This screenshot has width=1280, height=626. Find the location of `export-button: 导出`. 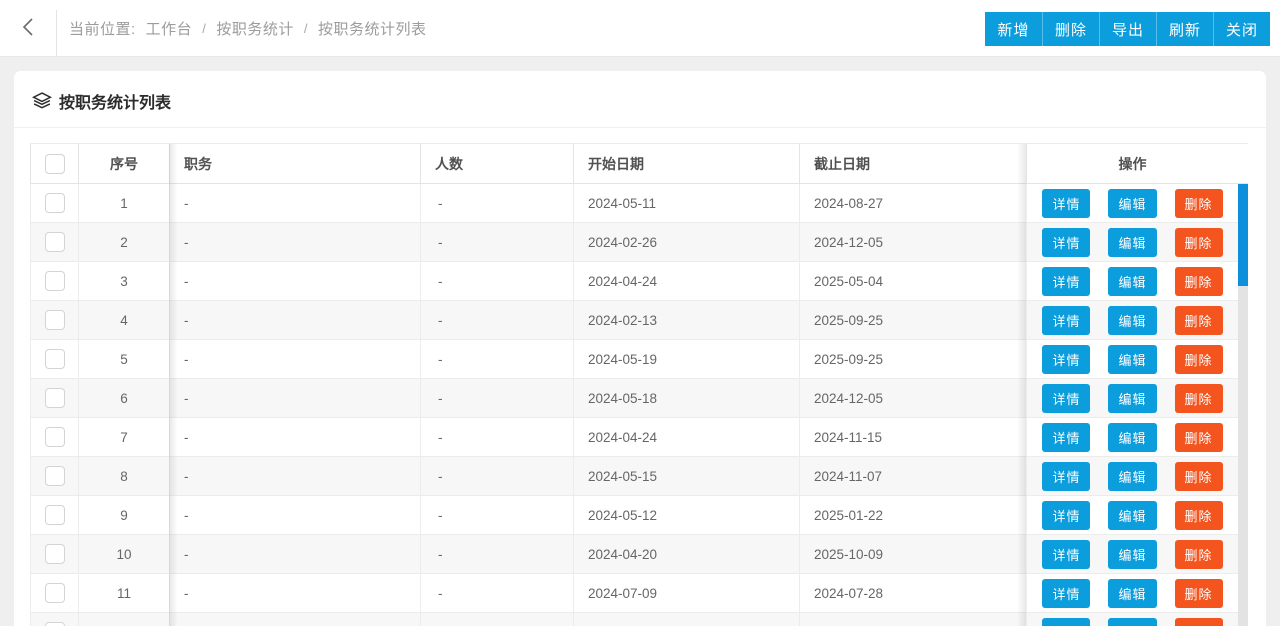

export-button: 导出 is located at coordinates (1127, 29).